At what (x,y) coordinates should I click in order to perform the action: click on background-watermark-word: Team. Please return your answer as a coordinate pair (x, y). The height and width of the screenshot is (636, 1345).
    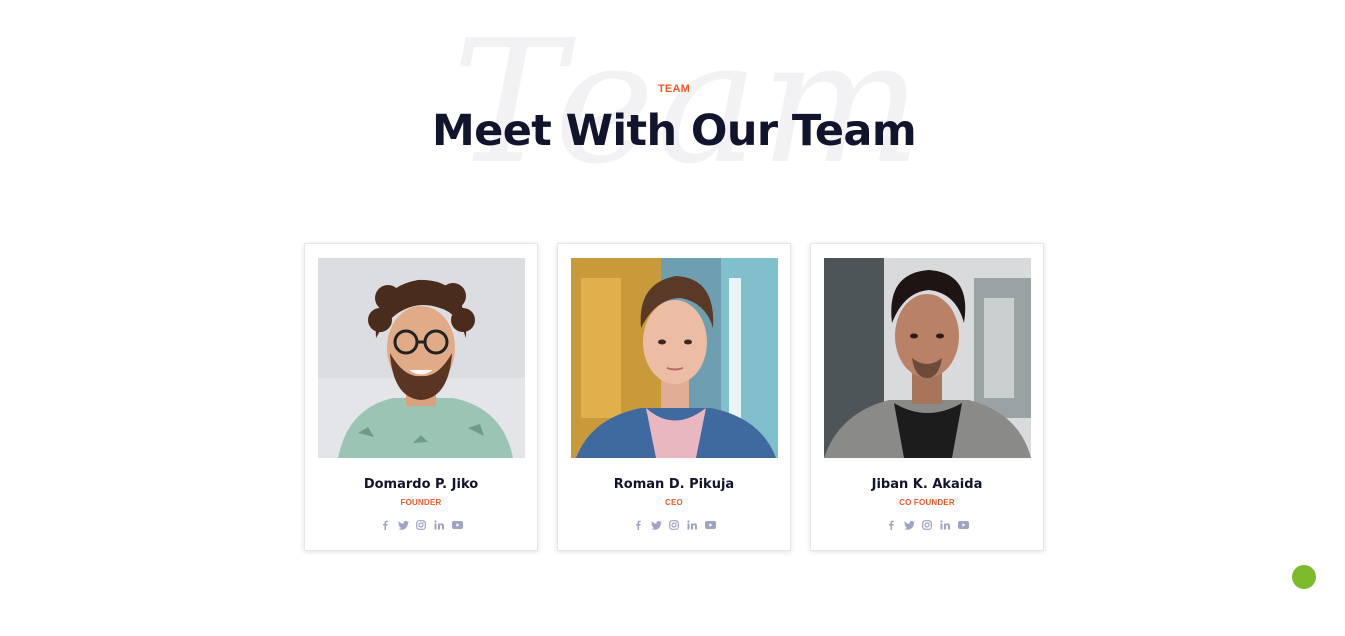
    Looking at the image, I should click on (688, 103).